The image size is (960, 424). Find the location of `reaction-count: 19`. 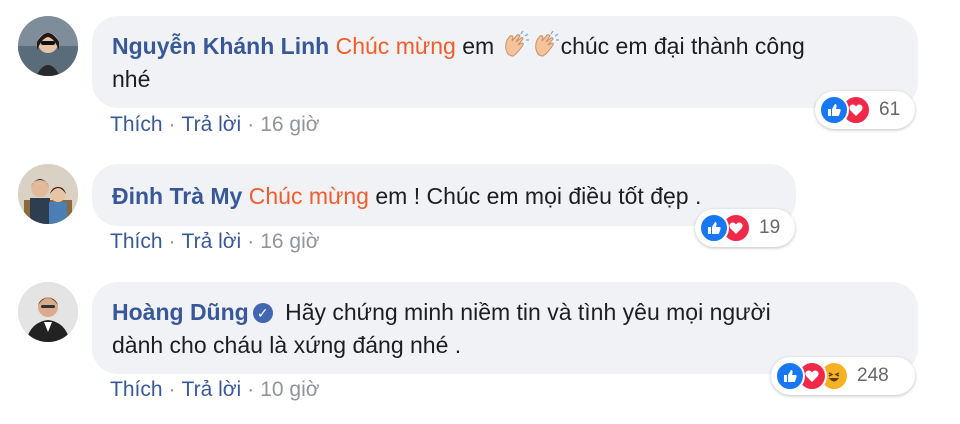

reaction-count: 19 is located at coordinates (770, 227).